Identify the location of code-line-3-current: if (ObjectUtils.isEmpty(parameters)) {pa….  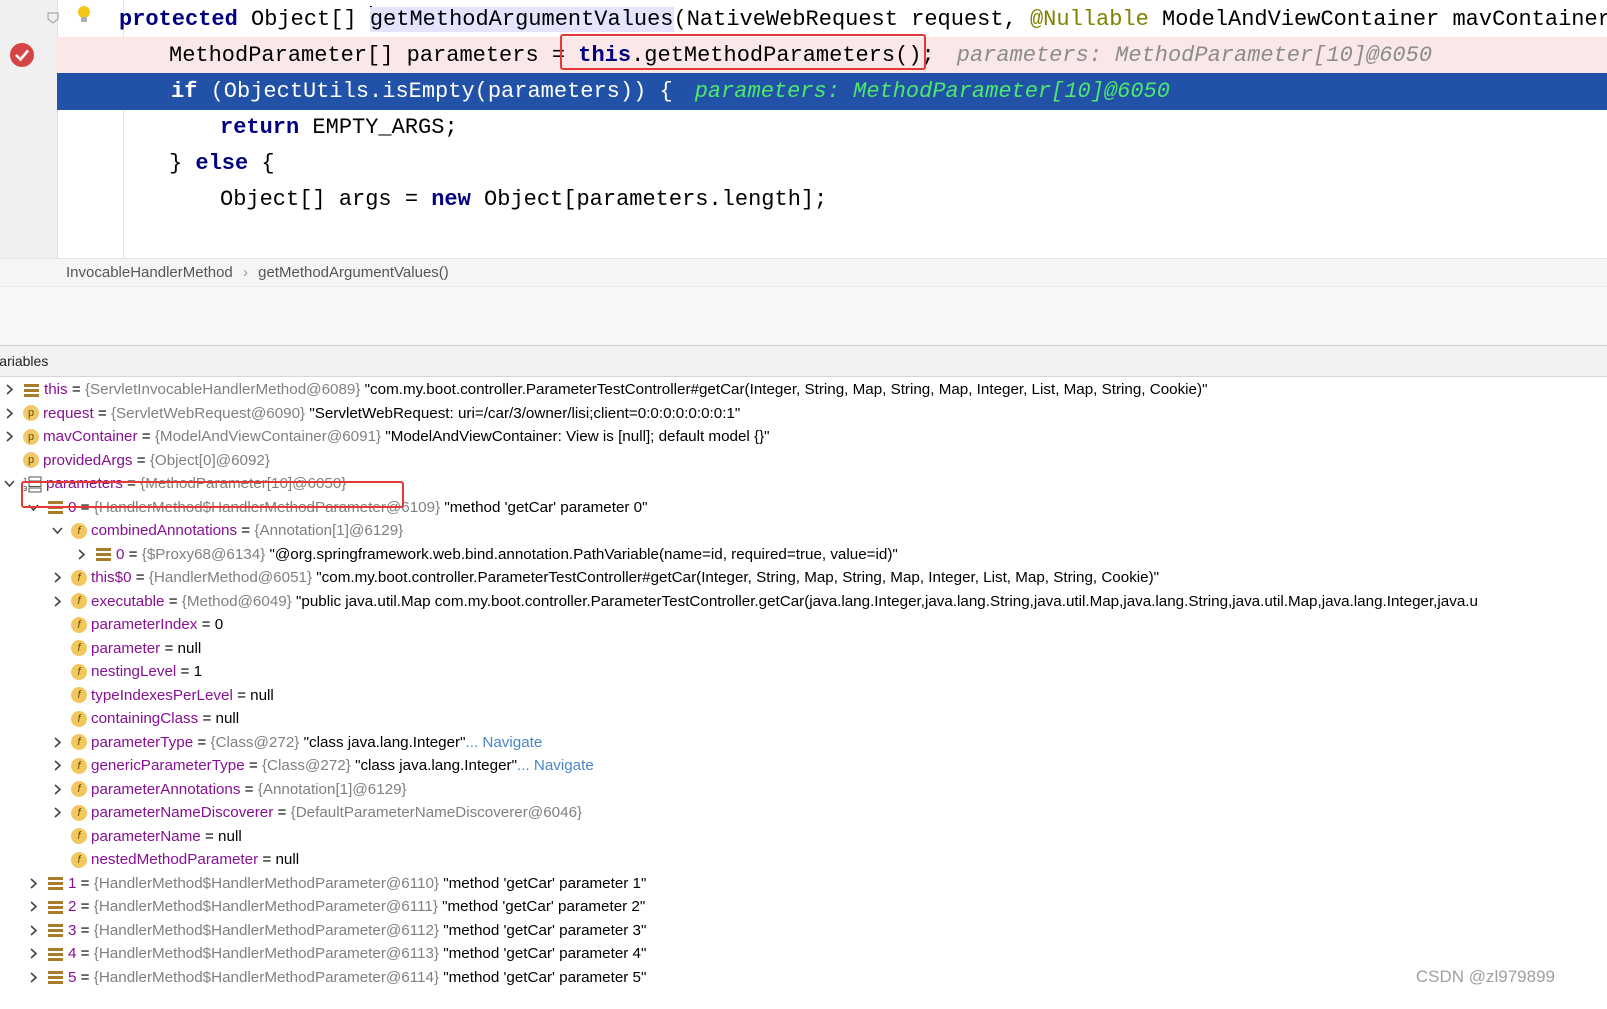
(832, 91).